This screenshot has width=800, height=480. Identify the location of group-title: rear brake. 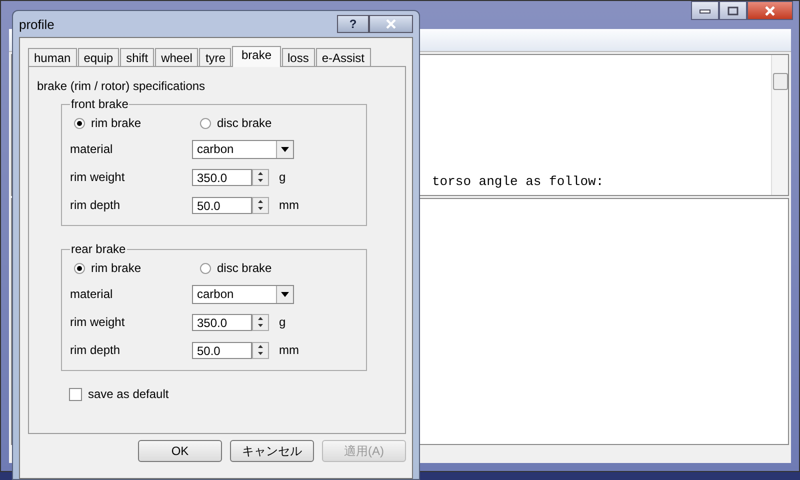
(98, 249).